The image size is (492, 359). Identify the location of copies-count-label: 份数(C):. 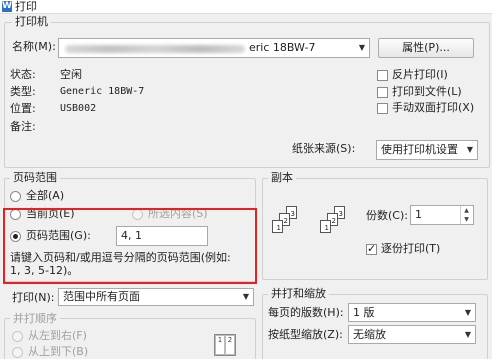
(387, 215).